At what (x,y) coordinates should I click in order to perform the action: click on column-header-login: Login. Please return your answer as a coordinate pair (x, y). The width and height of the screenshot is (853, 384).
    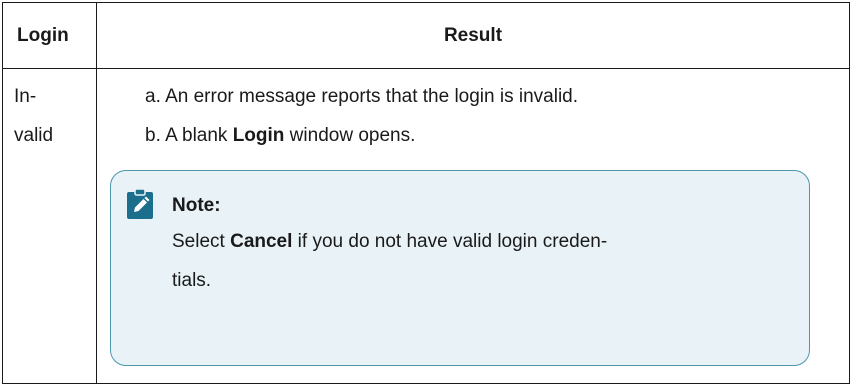
    Looking at the image, I should click on (49, 35).